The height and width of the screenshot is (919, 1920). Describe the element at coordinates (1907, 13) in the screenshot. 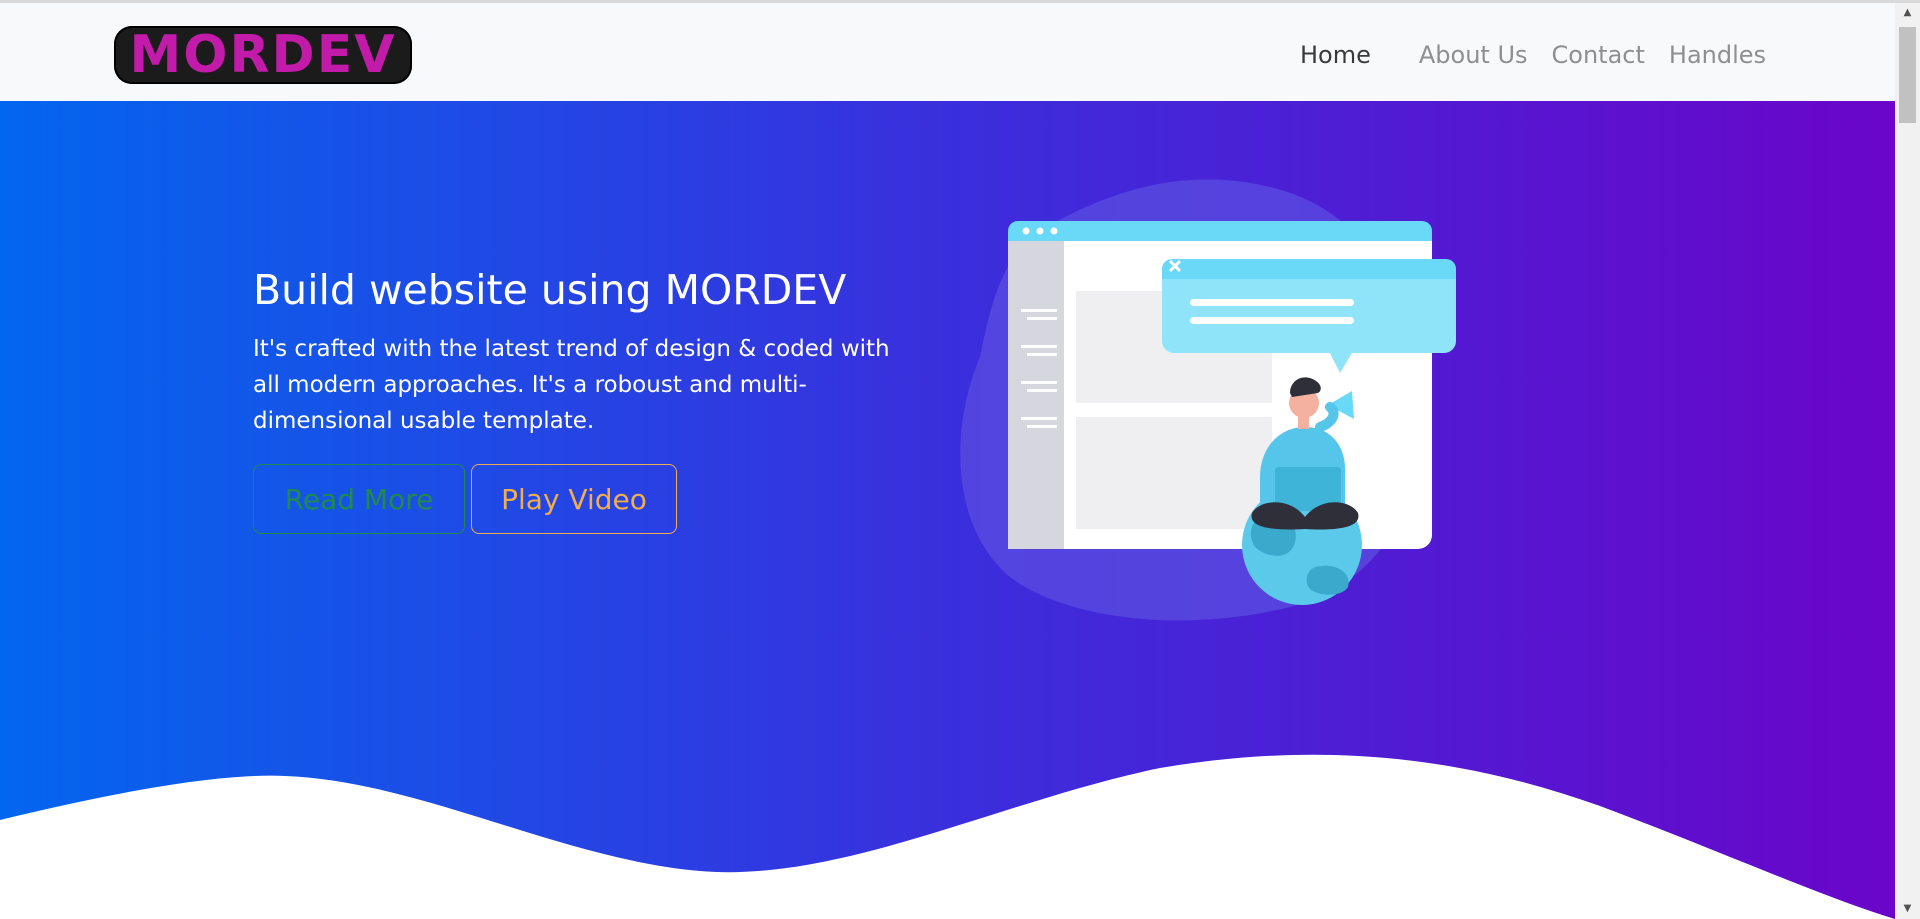

I see `chevron-up-icon: ▲` at that location.